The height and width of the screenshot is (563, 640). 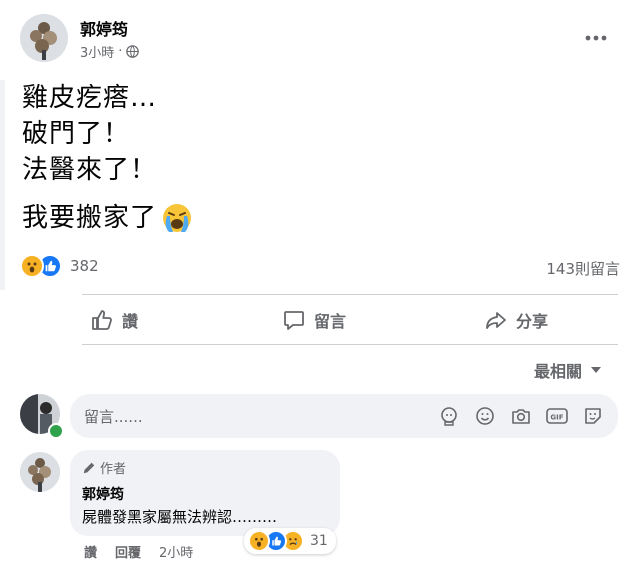 I want to click on like-button: 讚, so click(x=114, y=320).